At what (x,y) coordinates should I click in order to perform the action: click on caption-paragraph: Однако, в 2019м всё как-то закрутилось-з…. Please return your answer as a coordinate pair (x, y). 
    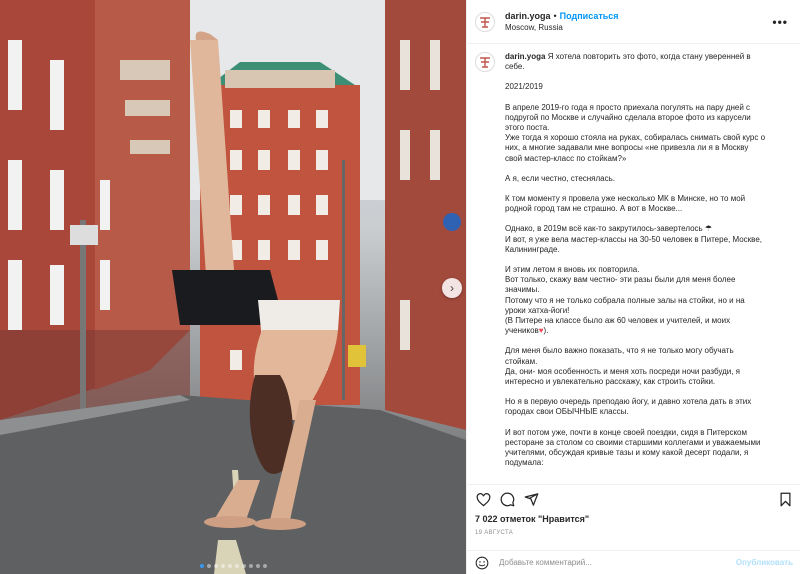
    Looking at the image, I should click on (634, 239).